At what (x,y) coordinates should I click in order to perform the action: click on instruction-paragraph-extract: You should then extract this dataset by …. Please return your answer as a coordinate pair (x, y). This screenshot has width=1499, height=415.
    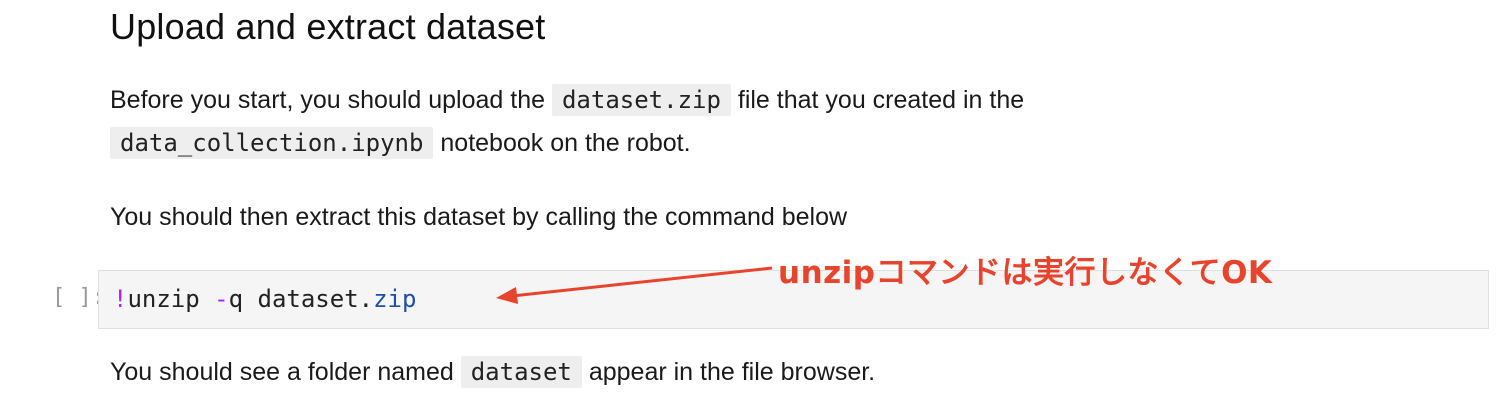
    Looking at the image, I should click on (479, 217).